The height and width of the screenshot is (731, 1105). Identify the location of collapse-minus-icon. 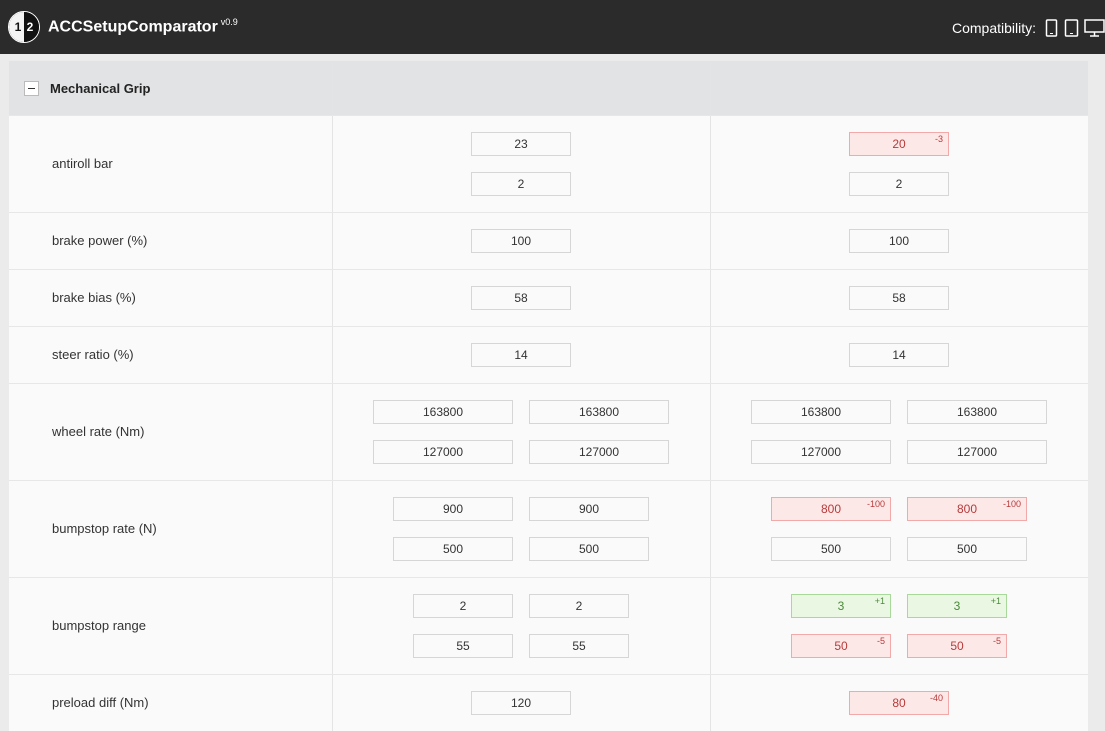
(31, 88).